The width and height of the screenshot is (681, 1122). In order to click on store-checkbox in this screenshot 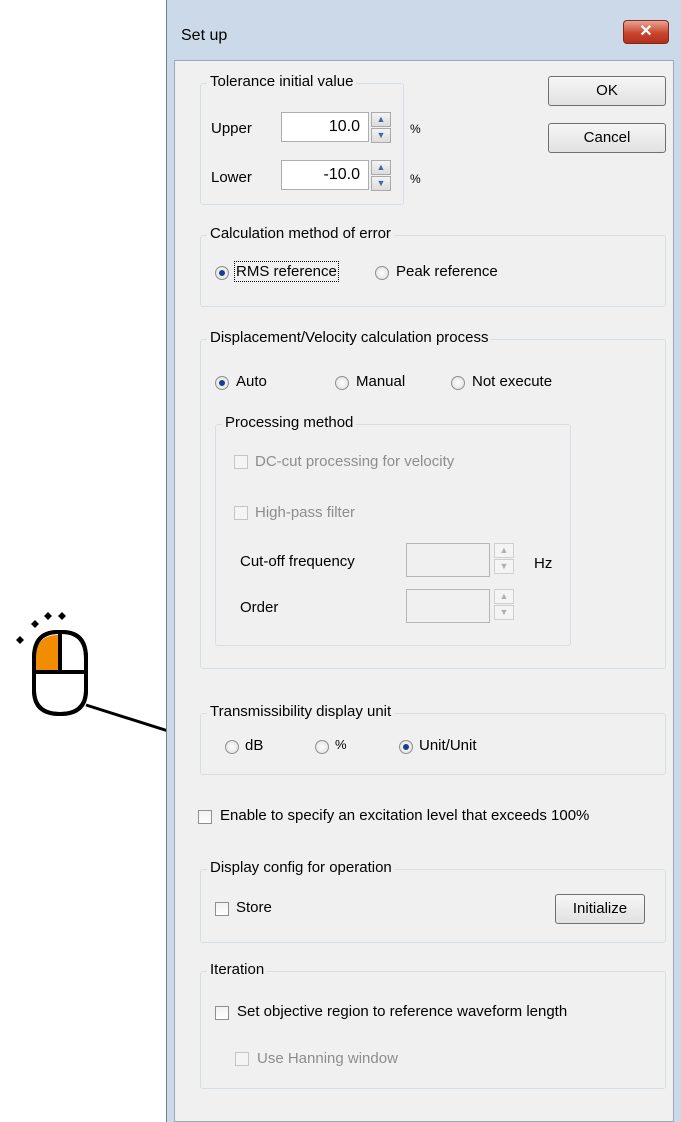, I will do `click(222, 909)`.